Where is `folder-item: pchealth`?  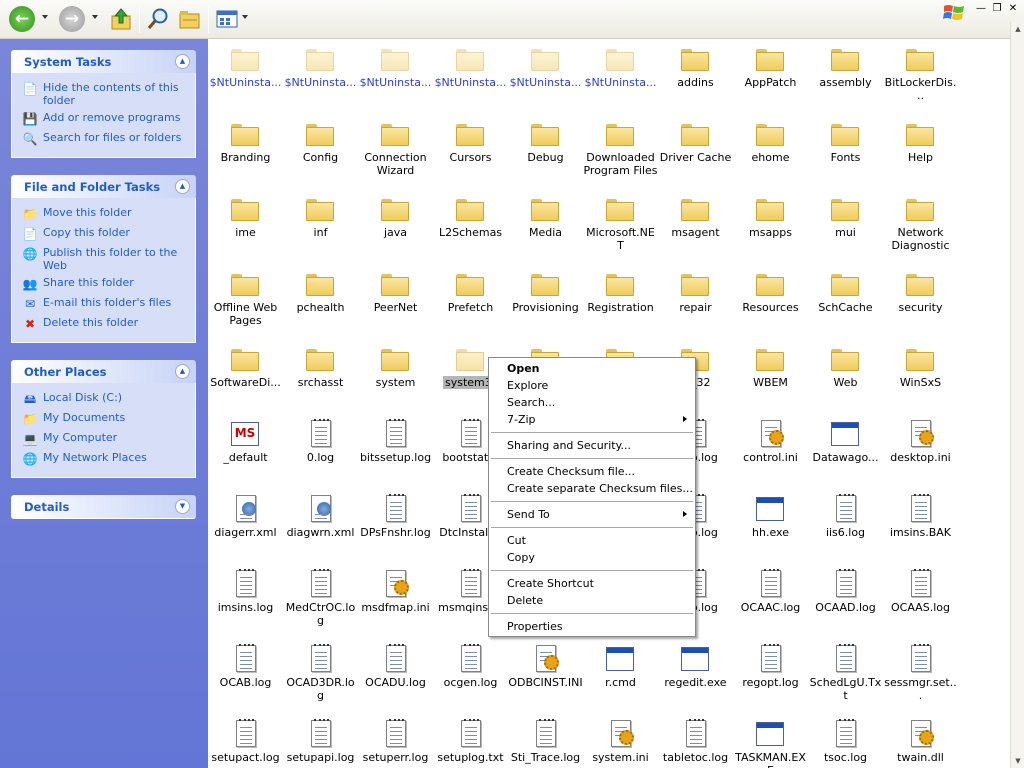 folder-item: pchealth is located at coordinates (320, 301).